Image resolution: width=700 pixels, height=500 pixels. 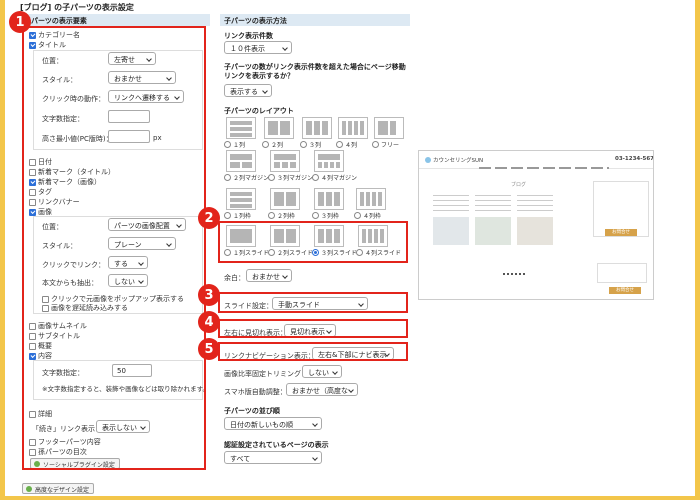 What do you see at coordinates (248, 36) in the screenshot?
I see `link-count-title: リンク表示件数` at bounding box center [248, 36].